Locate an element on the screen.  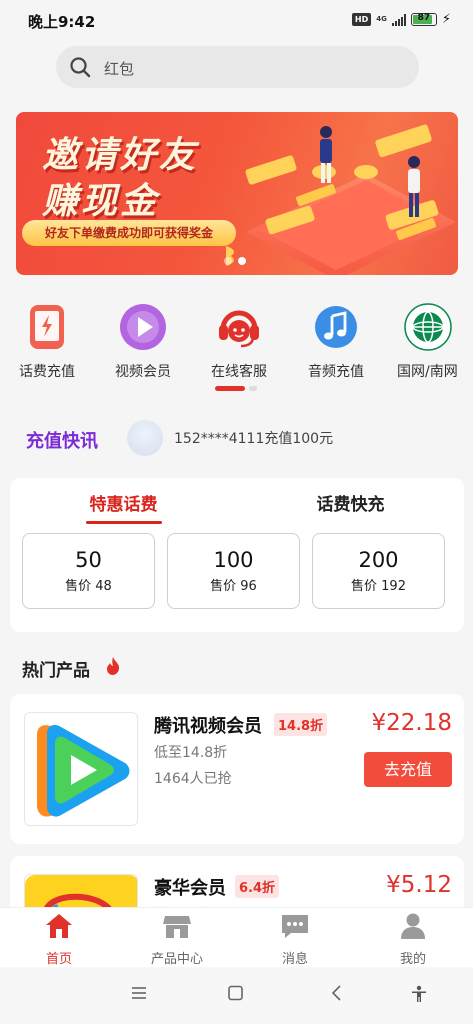
tab-label: 特惠话费 is located at coordinates (123, 505).